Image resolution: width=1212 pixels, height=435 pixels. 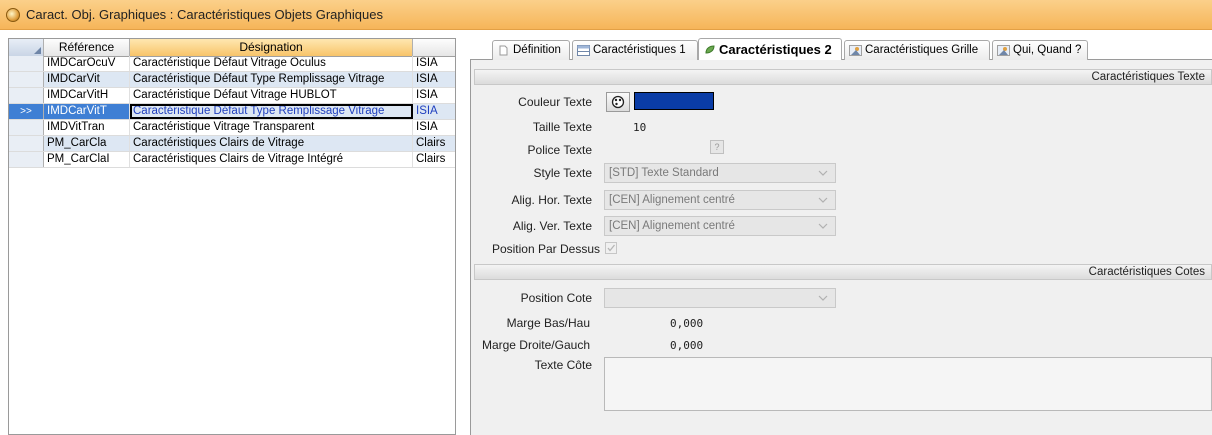 What do you see at coordinates (548, 323) in the screenshot?
I see `label-marge-bas-haut: Marge Bas/Hau` at bounding box center [548, 323].